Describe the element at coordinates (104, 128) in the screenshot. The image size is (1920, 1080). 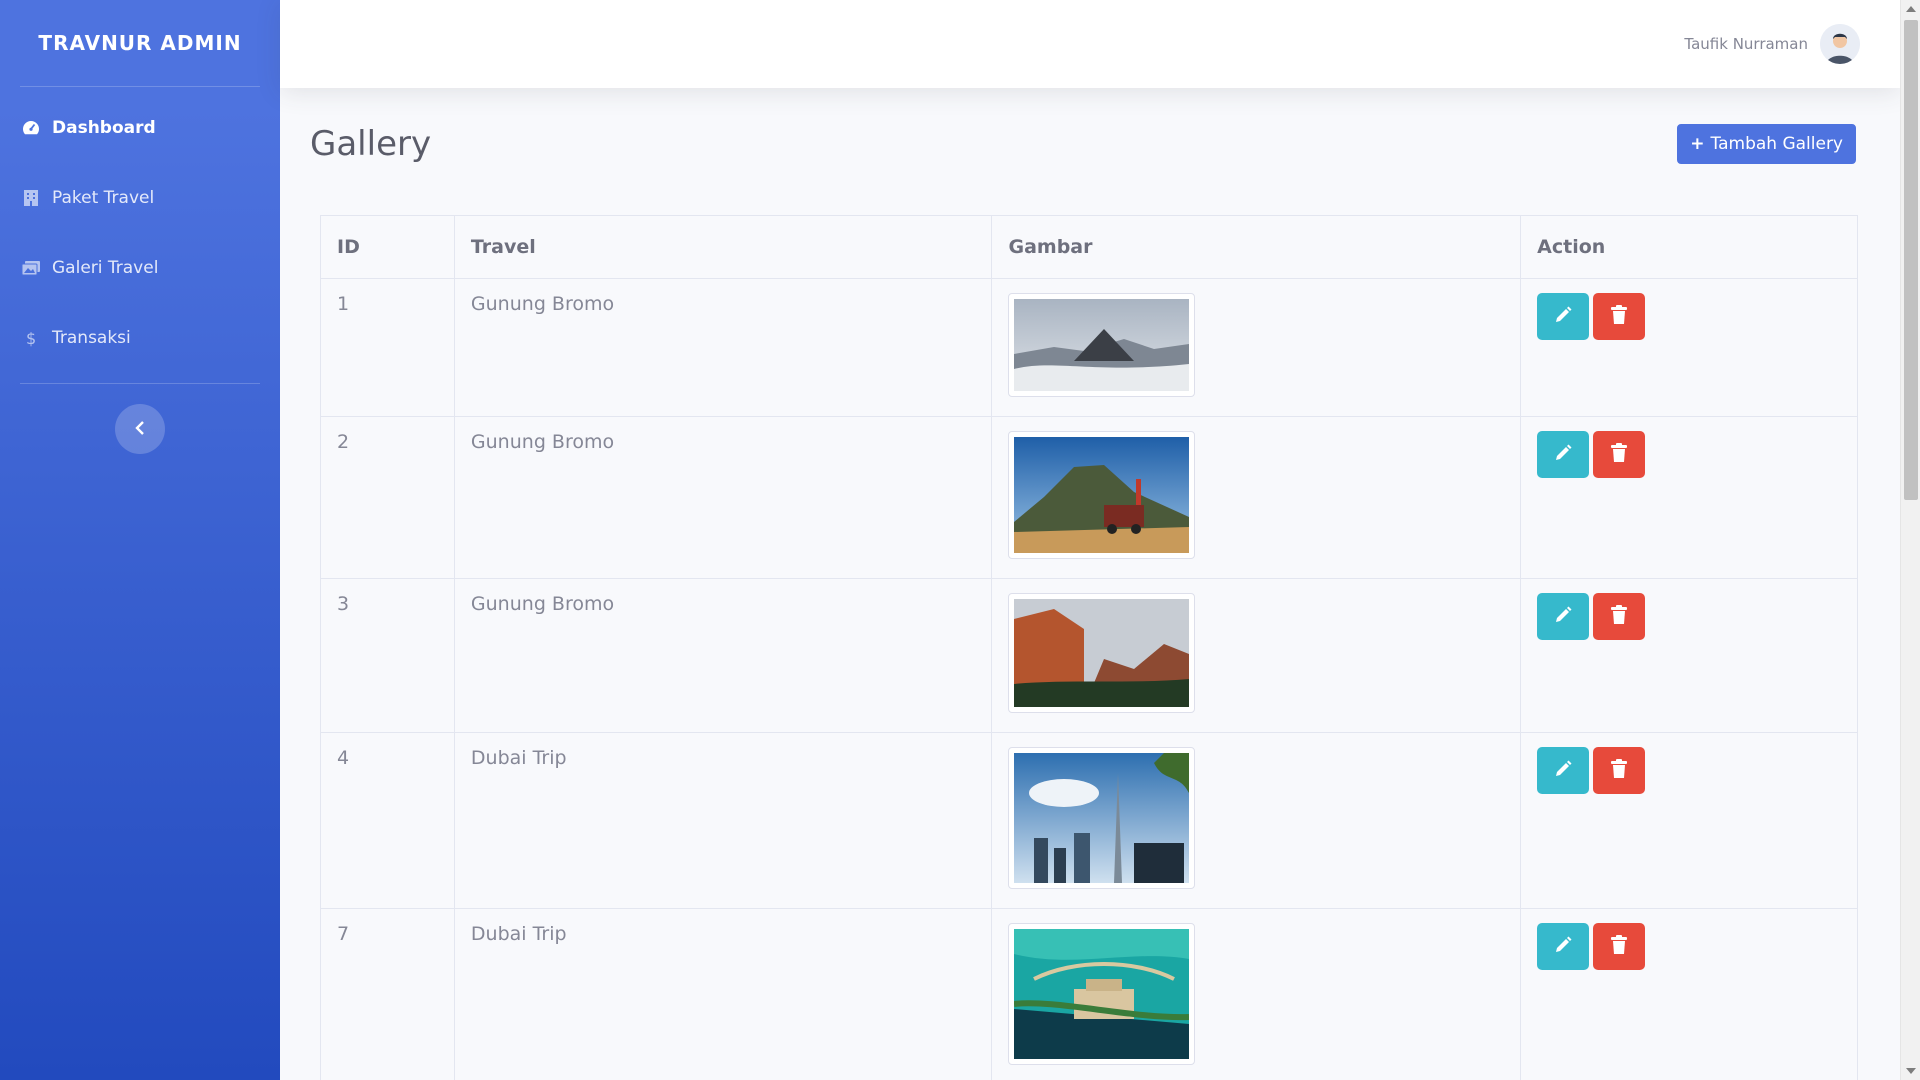
I see `sidebar-item-label: Dashboard` at that location.